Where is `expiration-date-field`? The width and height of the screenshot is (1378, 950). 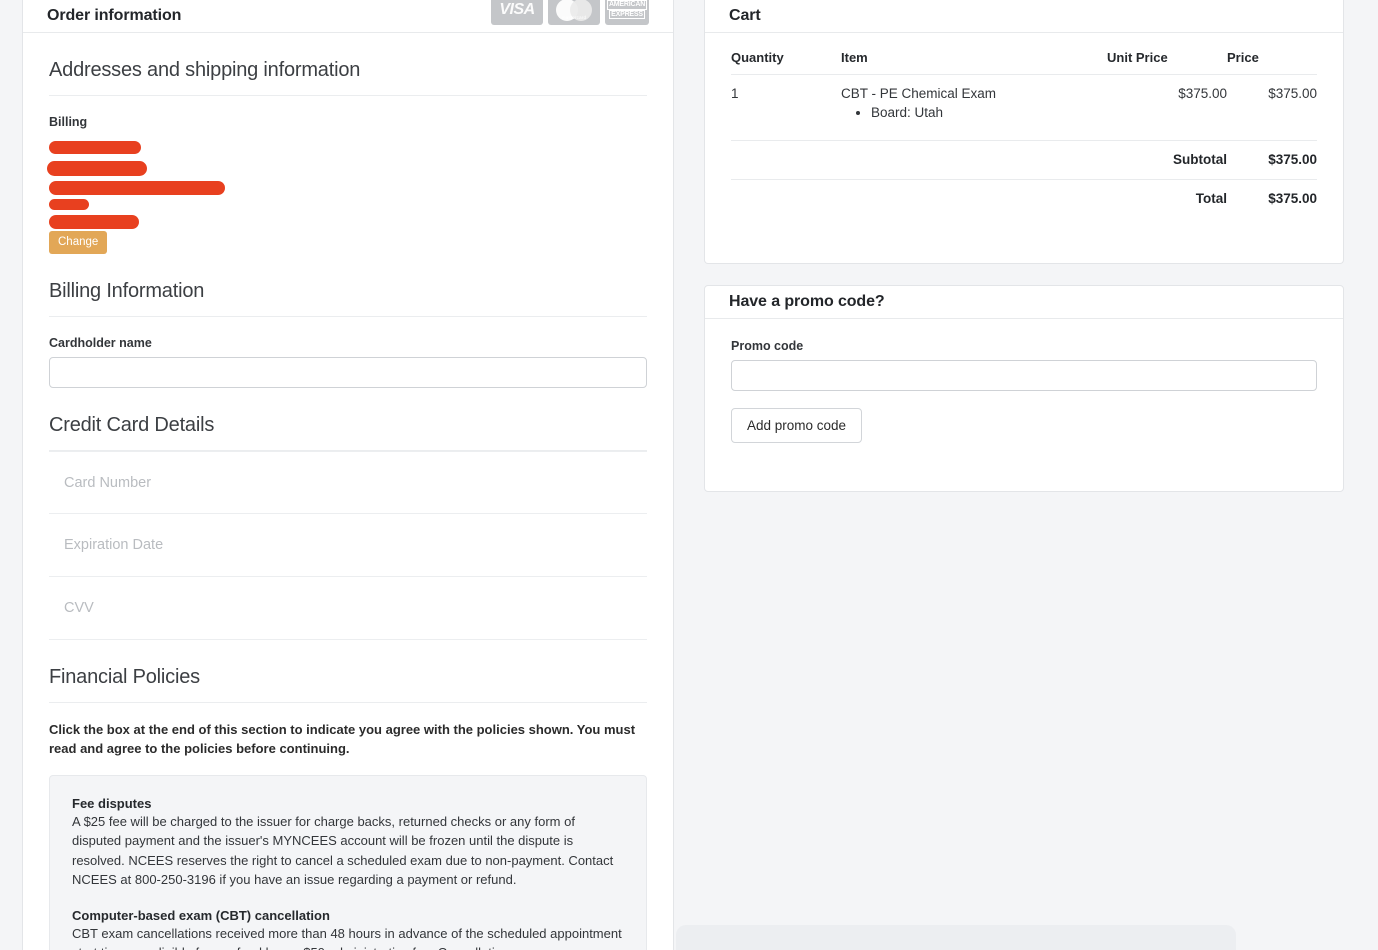
expiration-date-field is located at coordinates (348, 545).